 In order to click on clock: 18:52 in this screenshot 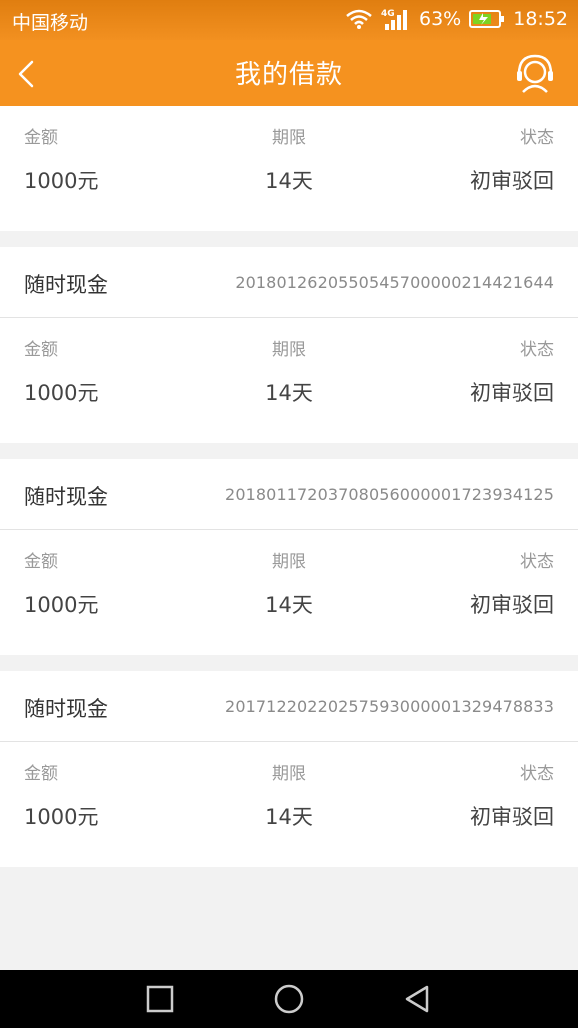, I will do `click(540, 19)`.